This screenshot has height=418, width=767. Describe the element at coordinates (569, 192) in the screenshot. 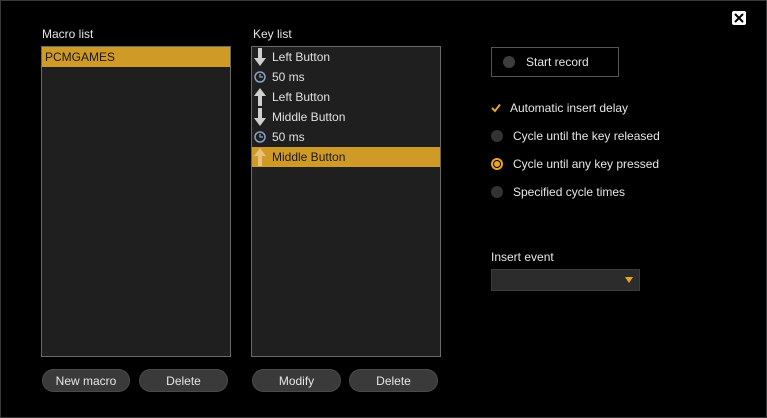

I see `specified-cycle-label: Specified cycle times` at that location.